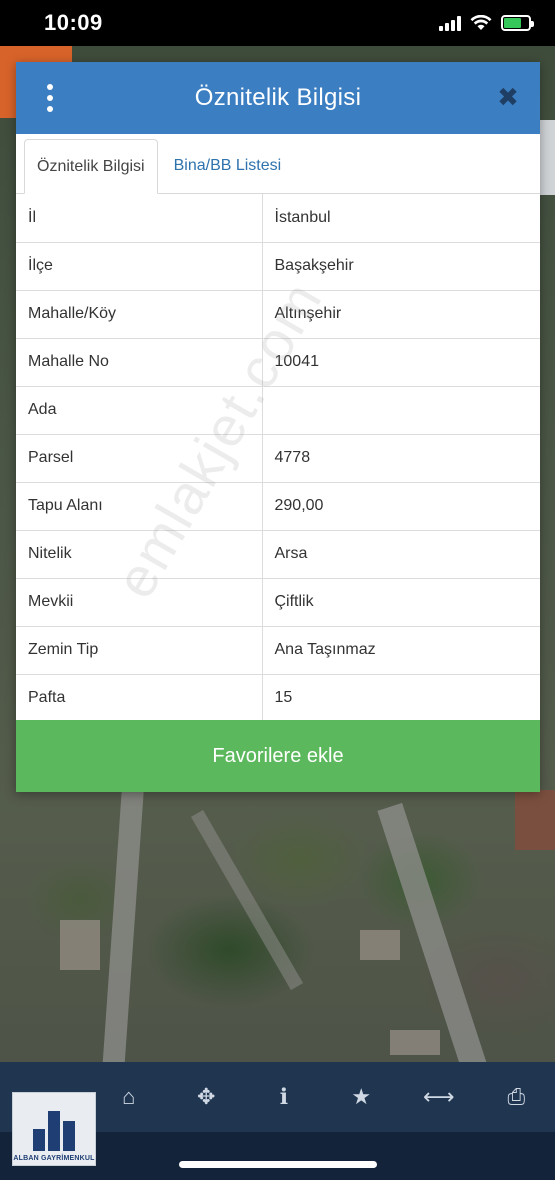 This screenshot has width=555, height=1180. Describe the element at coordinates (139, 602) in the screenshot. I see `attribute-key: Mevkii` at that location.